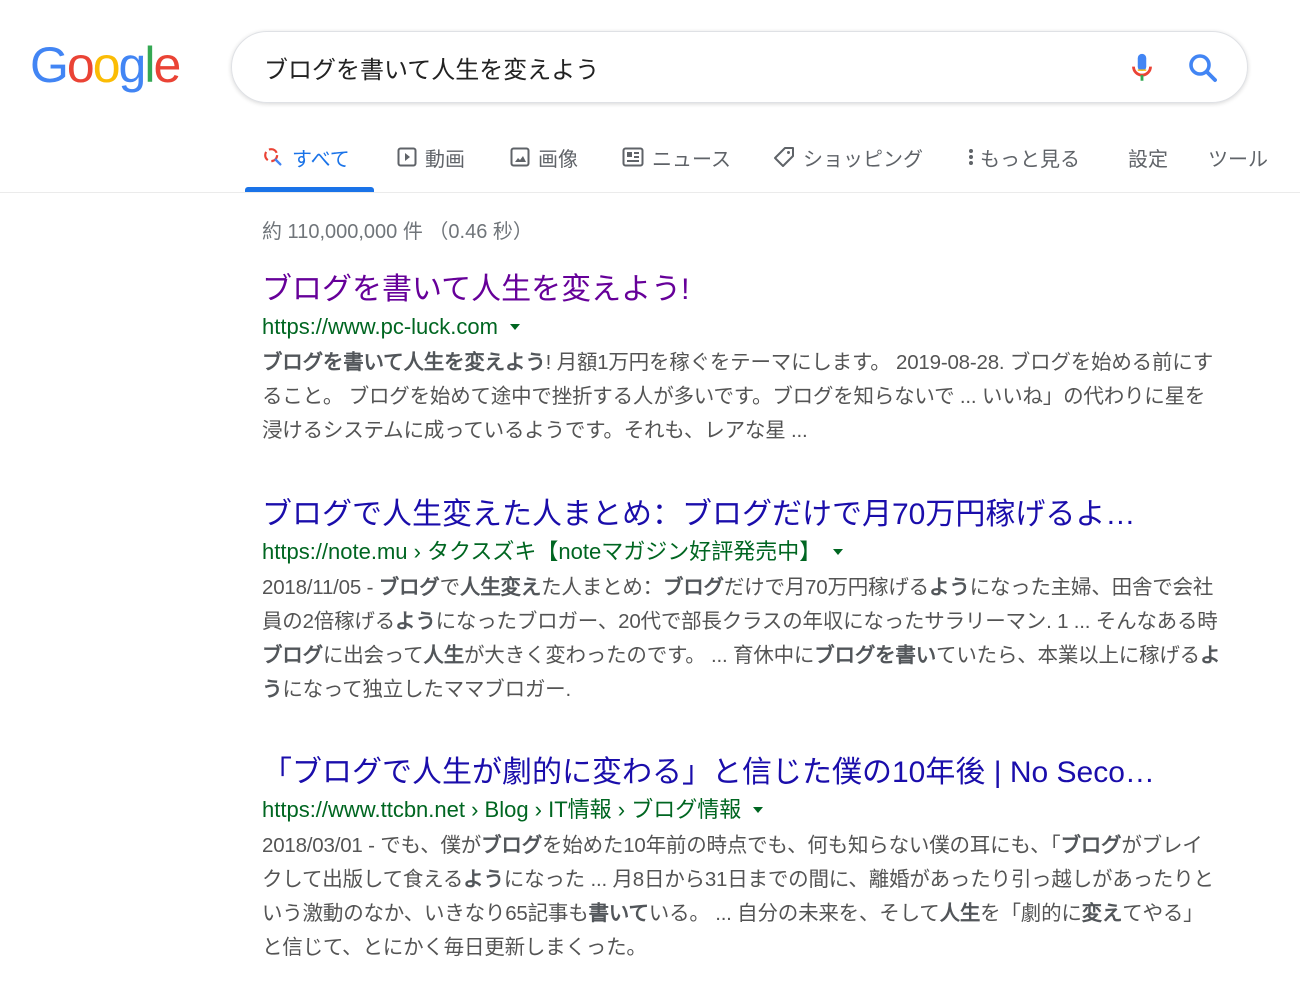 Image resolution: width=1300 pixels, height=1002 pixels. Describe the element at coordinates (875, 655) in the screenshot. I see `snippet-highlight: ブログを書い` at that location.